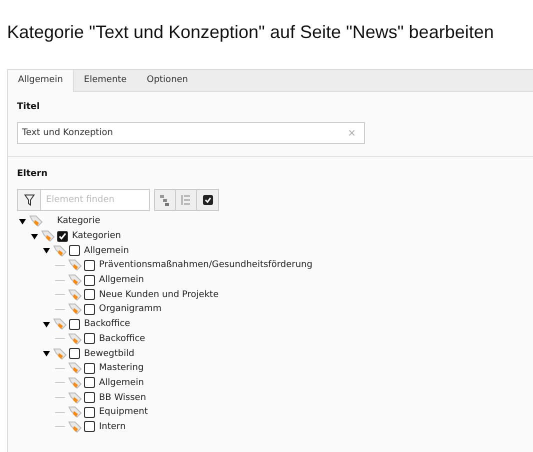 The height and width of the screenshot is (452, 533). I want to click on field-label: Eltern, so click(32, 174).